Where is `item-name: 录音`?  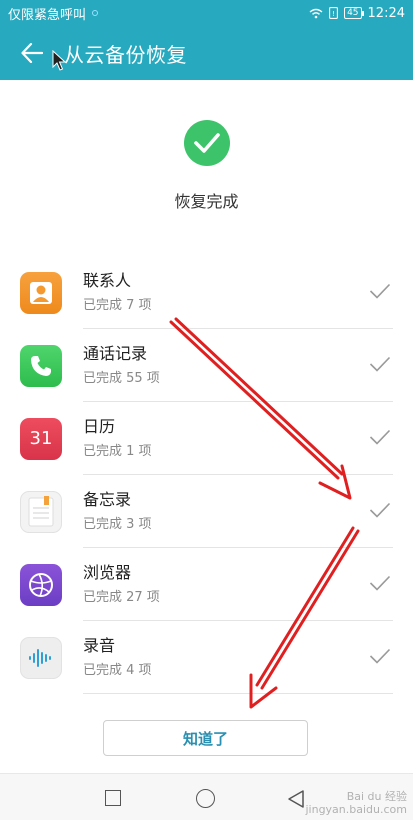 item-name: 录音 is located at coordinates (99, 645).